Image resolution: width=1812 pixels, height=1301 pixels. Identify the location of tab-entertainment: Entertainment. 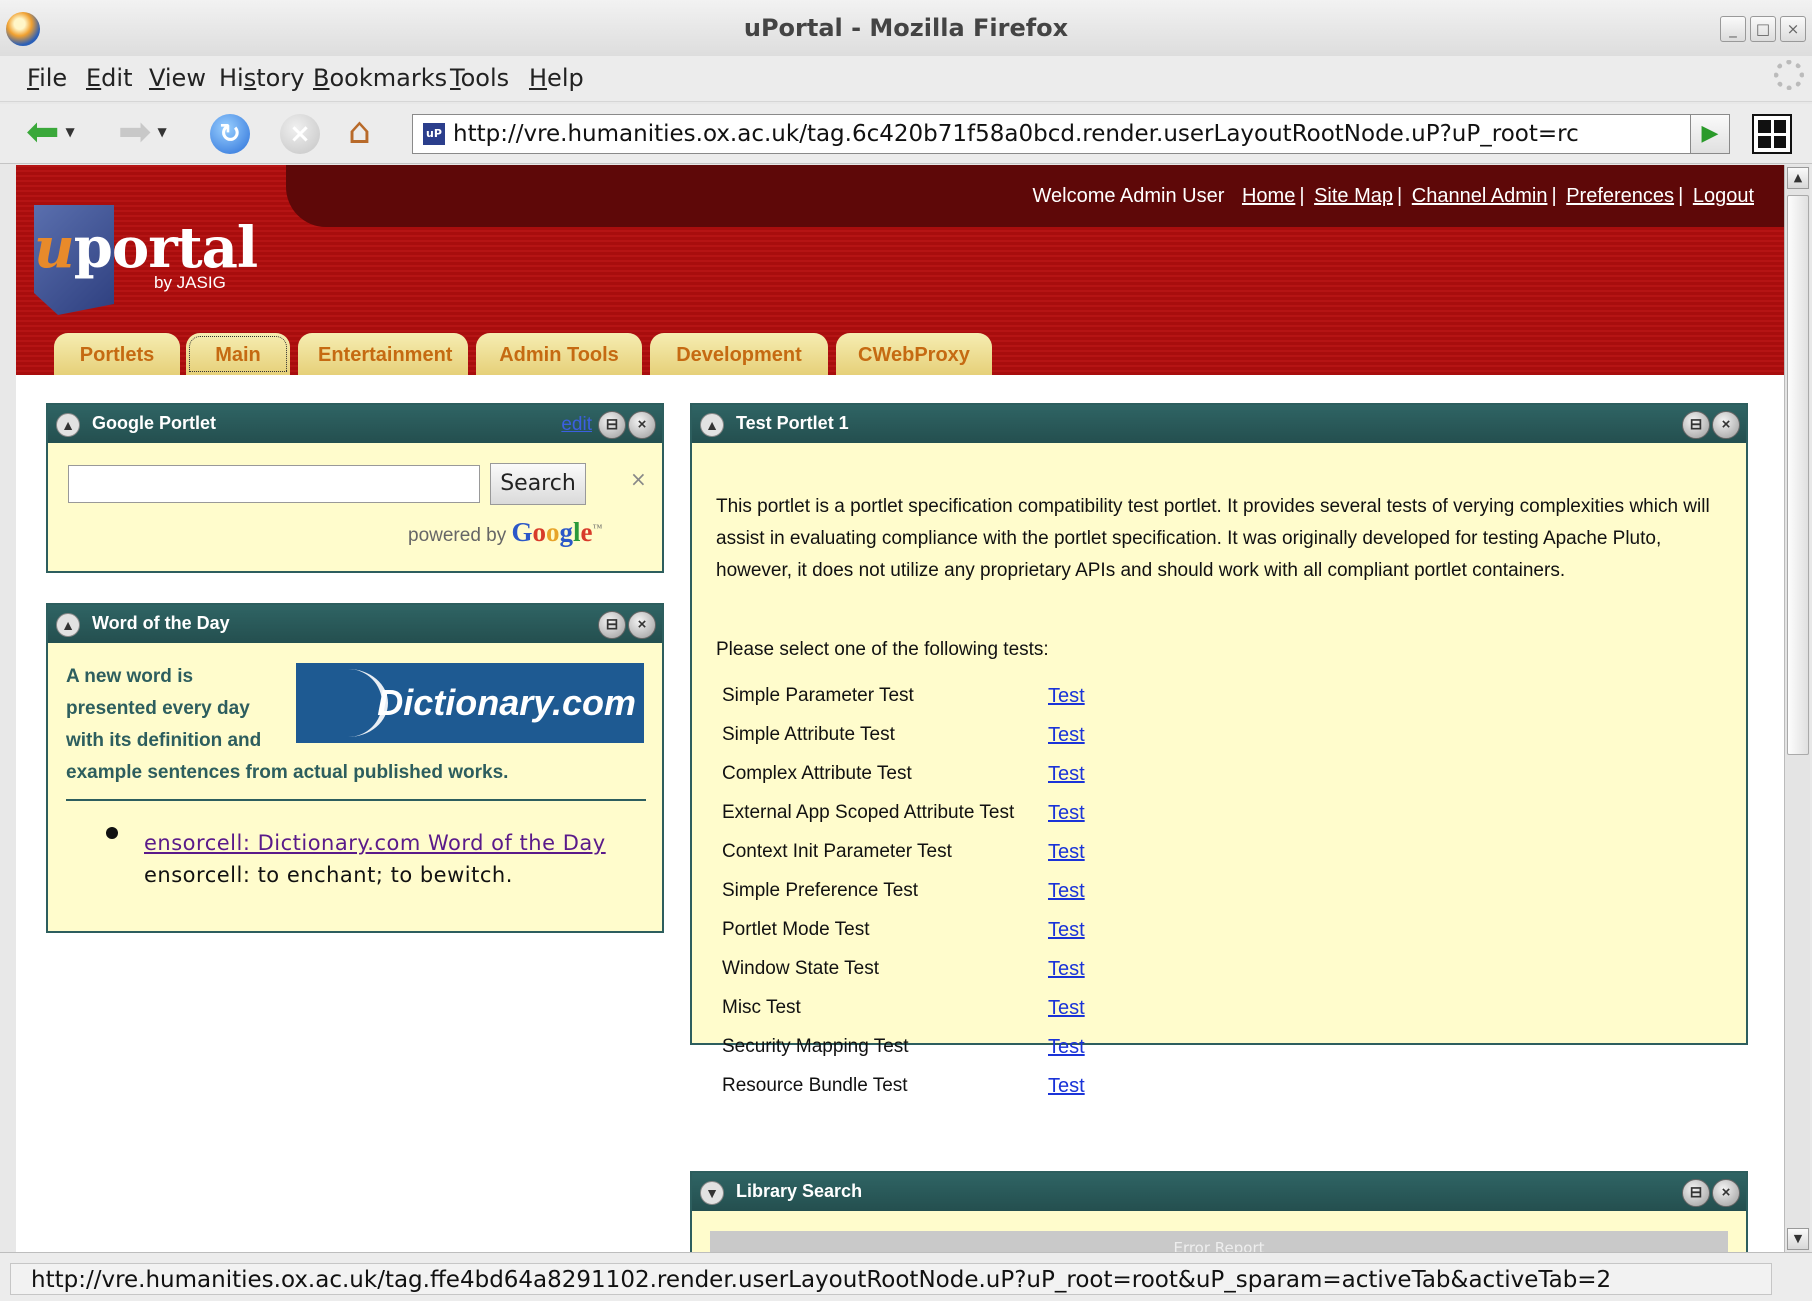
(383, 354).